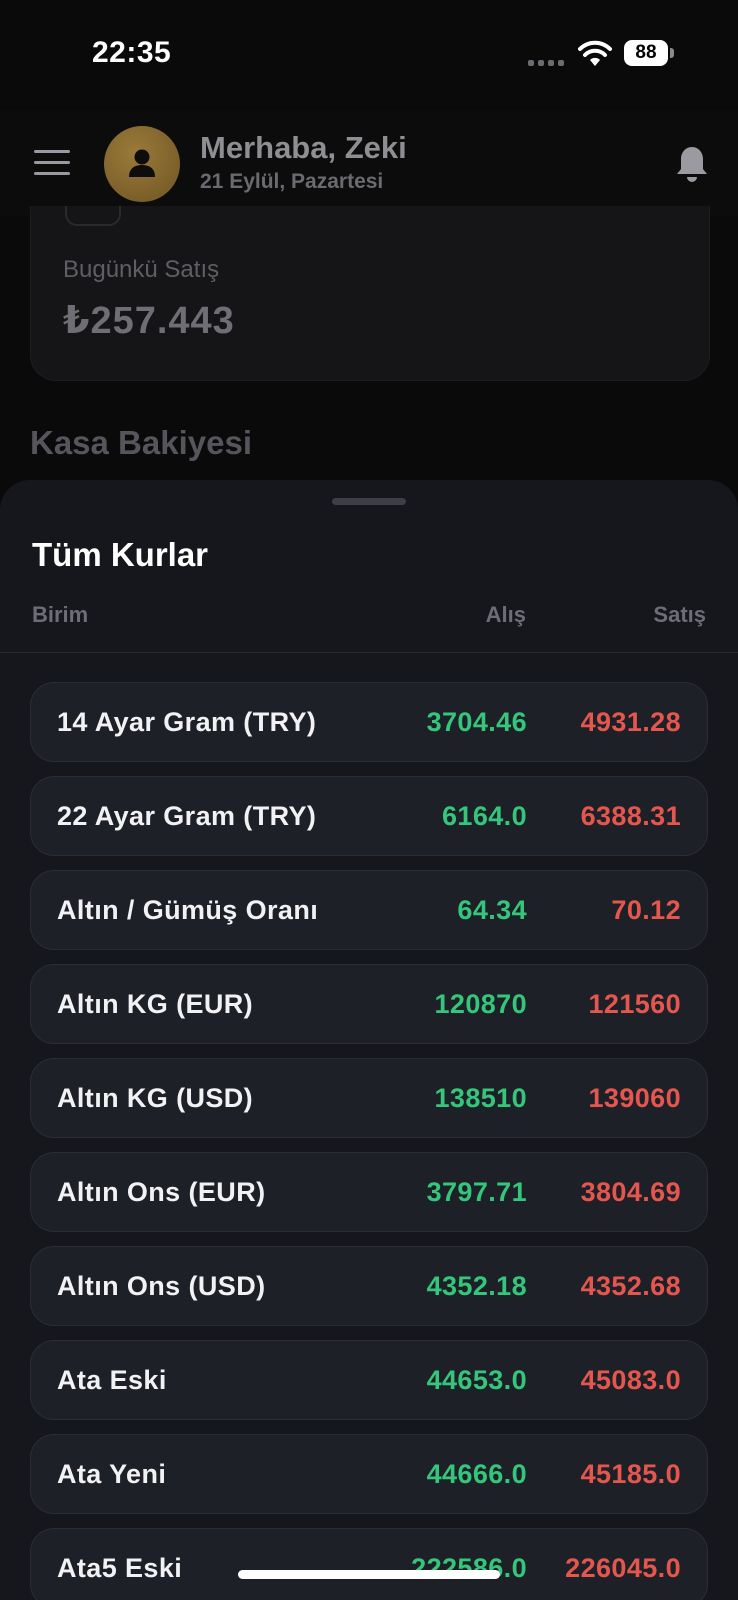 This screenshot has height=1600, width=738. I want to click on column-header-buy: Alış, so click(505, 614).